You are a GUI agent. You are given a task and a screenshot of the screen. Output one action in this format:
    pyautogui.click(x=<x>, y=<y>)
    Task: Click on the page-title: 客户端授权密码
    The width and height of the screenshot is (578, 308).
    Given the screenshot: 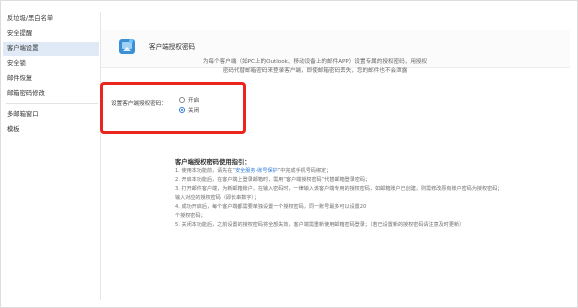 What is the action you would take?
    pyautogui.click(x=172, y=47)
    